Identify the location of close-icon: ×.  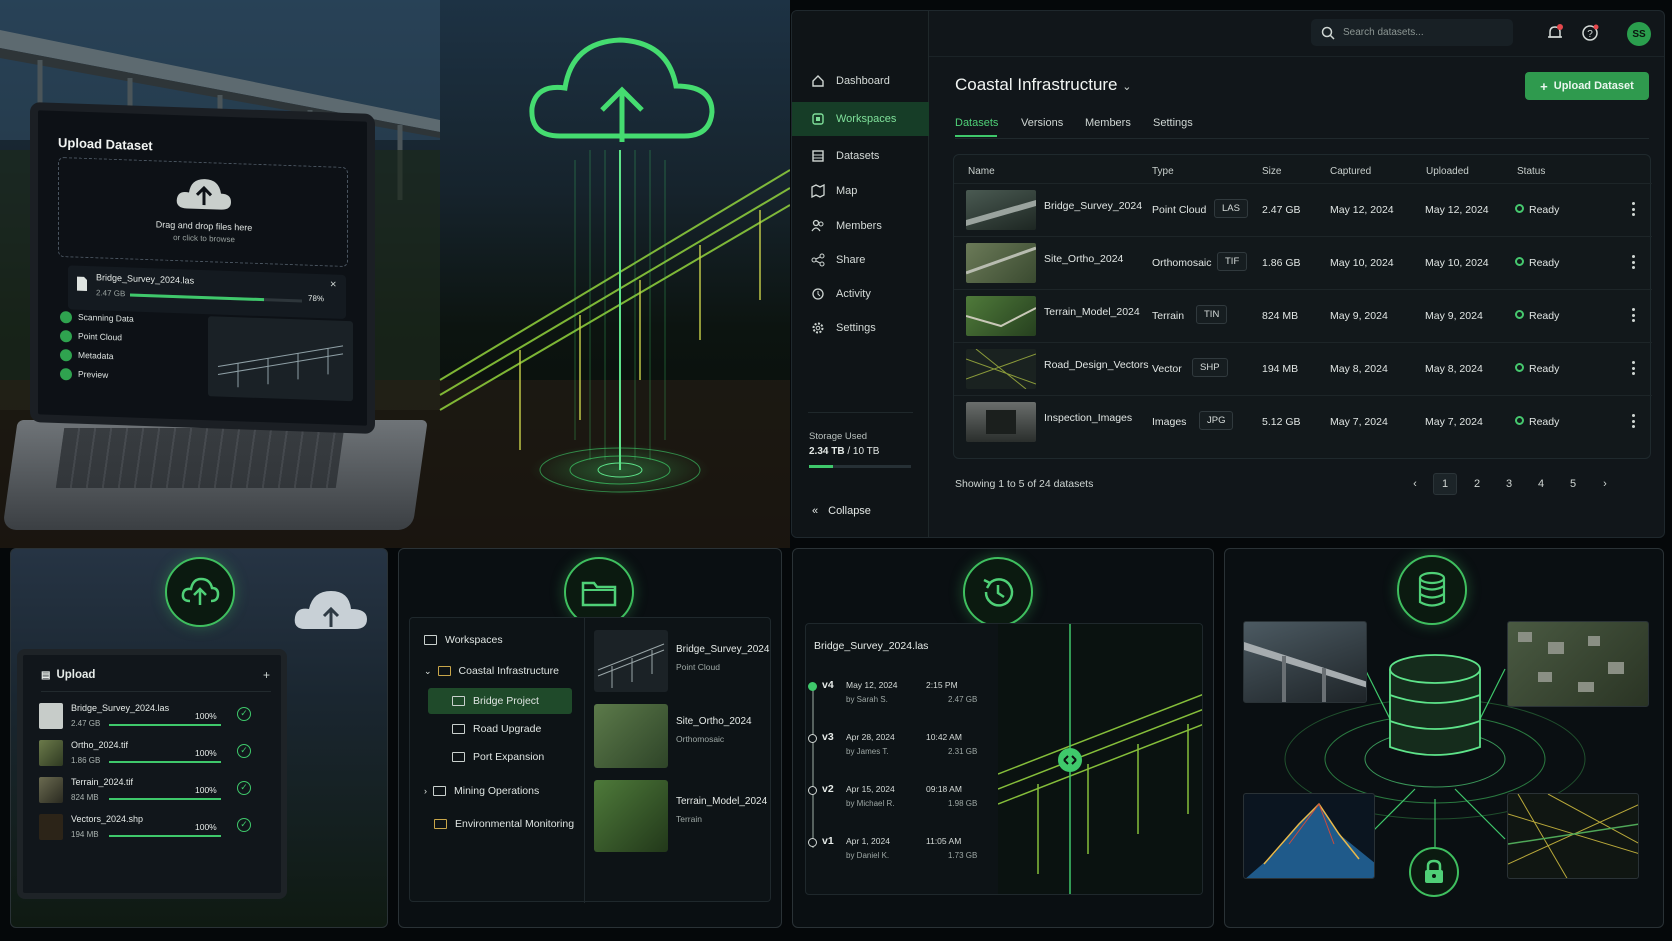
(333, 284).